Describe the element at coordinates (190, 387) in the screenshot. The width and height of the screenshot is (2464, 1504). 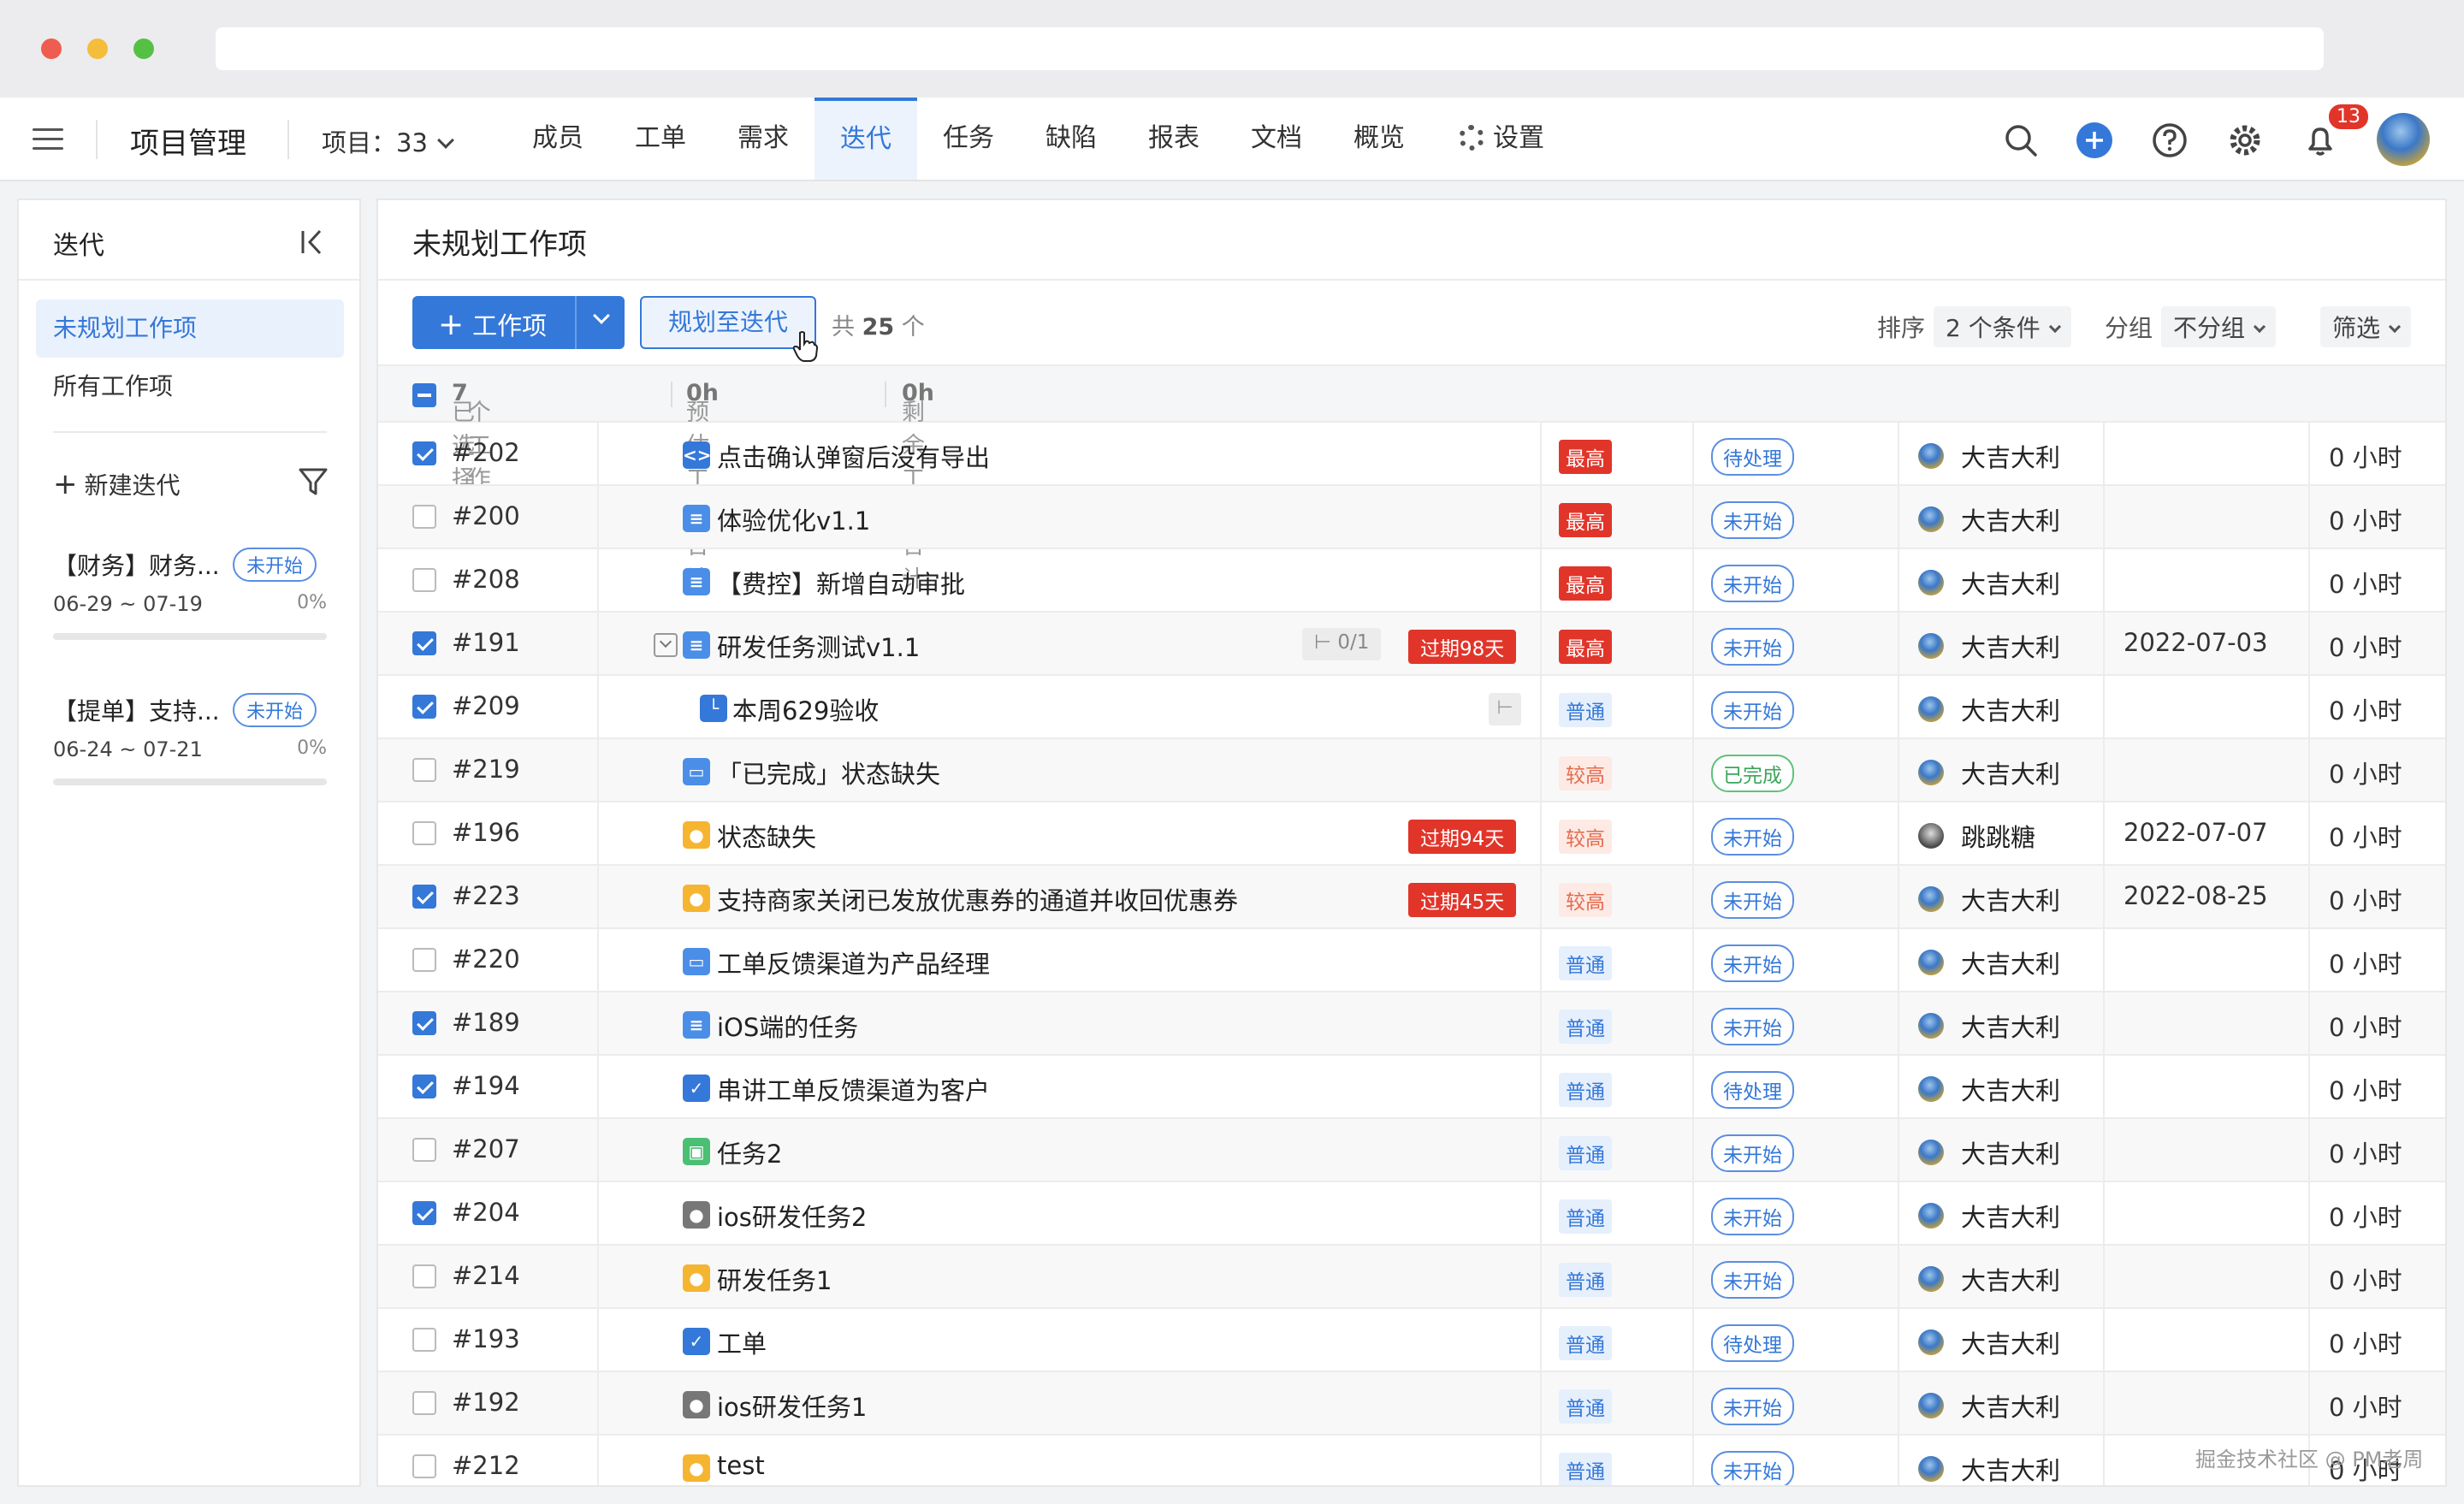
I see `sidebar-item-all: 所有工作项` at that location.